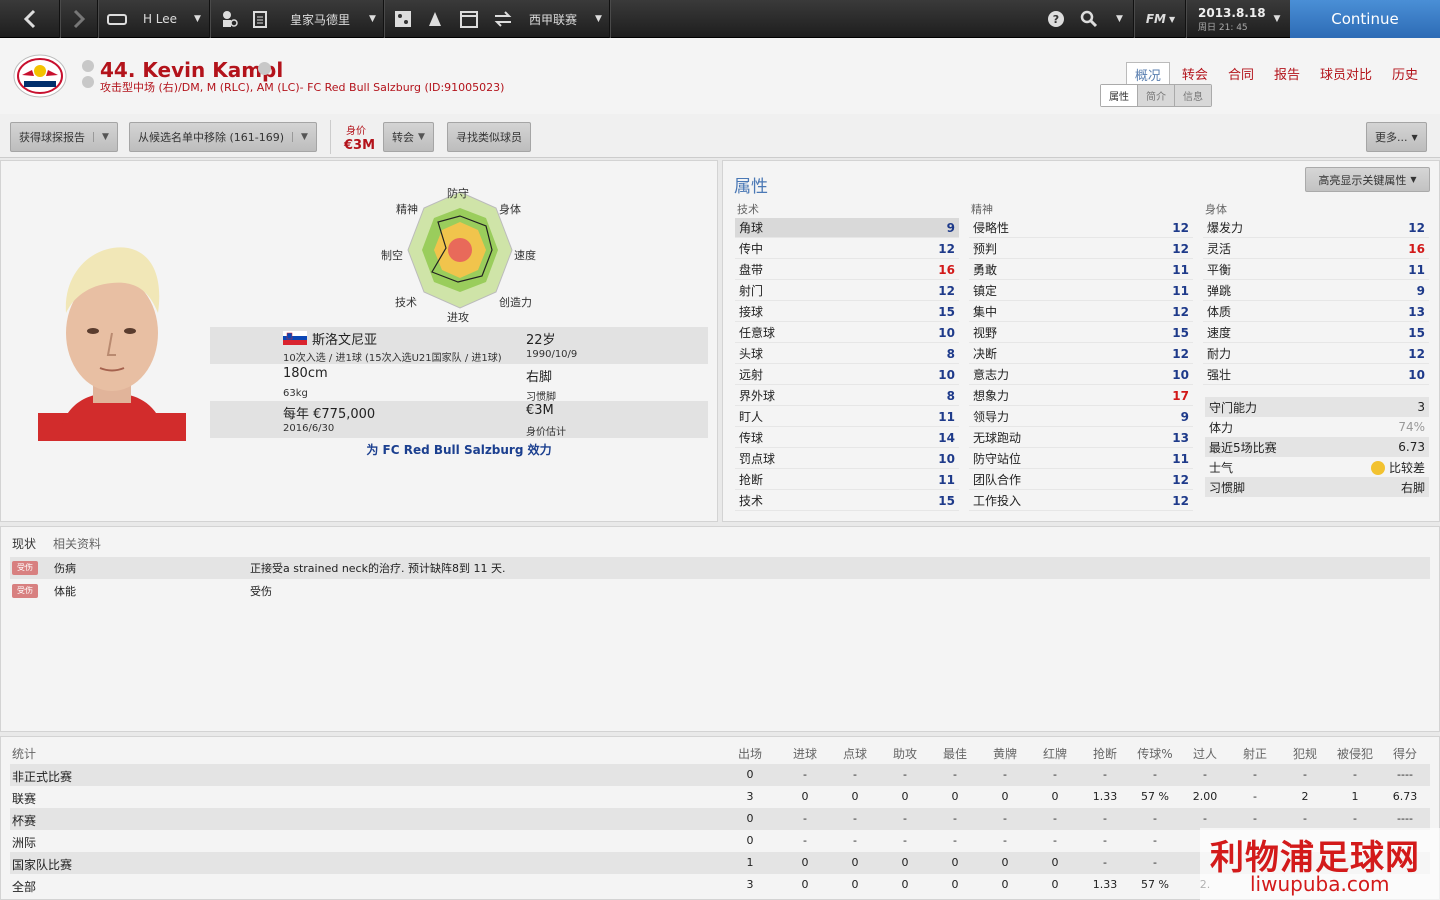  Describe the element at coordinates (435, 19) in the screenshot. I see `training-icon` at that location.